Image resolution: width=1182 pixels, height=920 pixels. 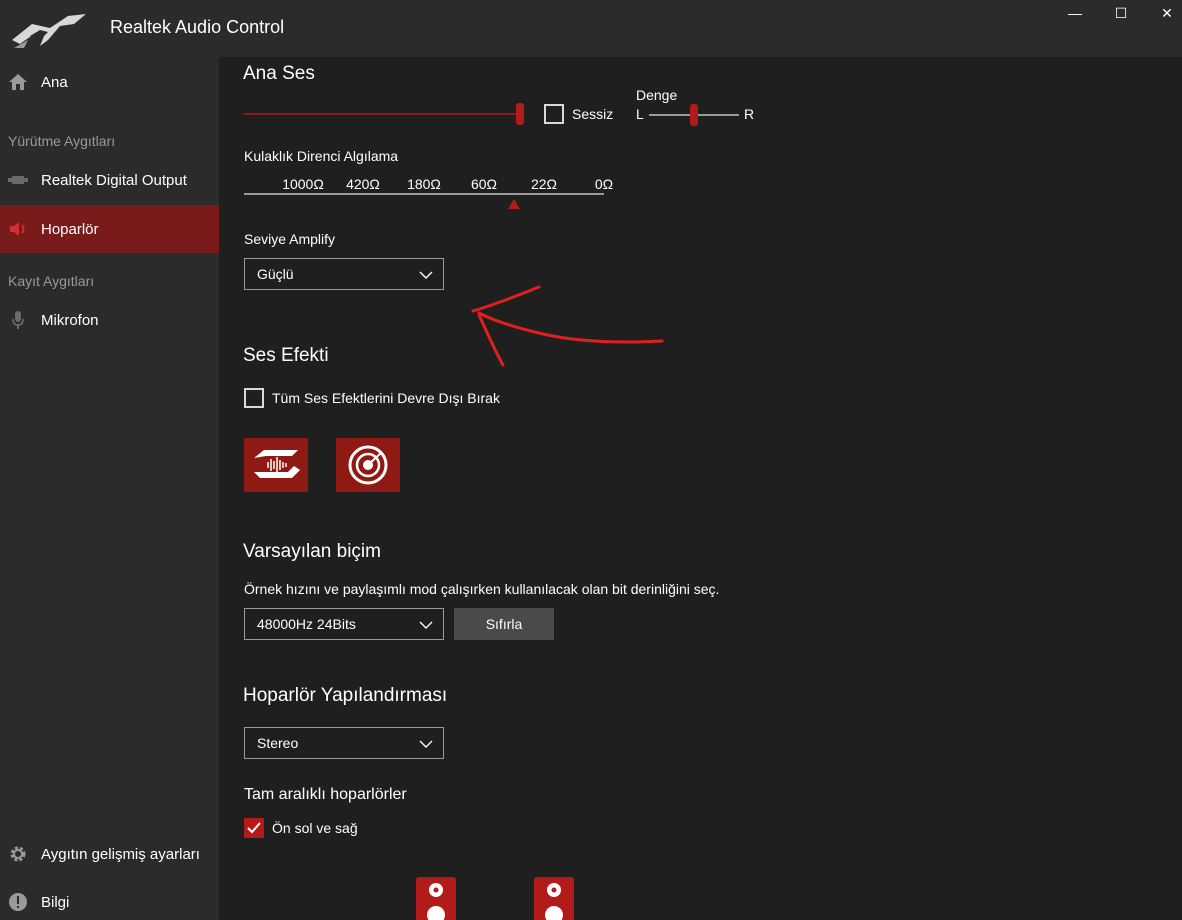 I want to click on front-left-speaker, so click(x=436, y=898).